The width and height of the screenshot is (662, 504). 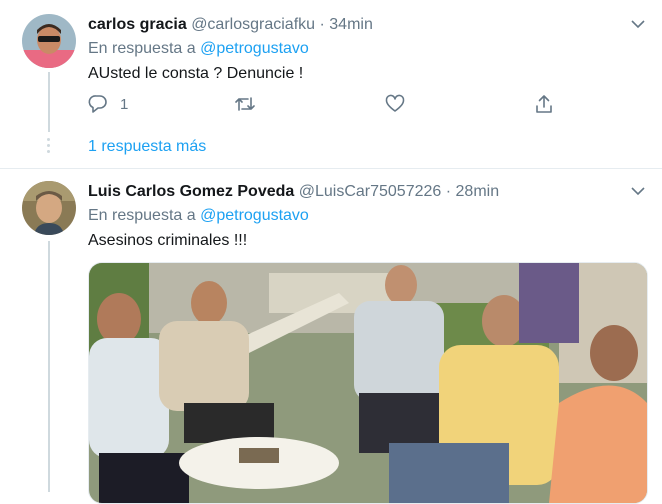 I want to click on share-button, so click(x=544, y=104).